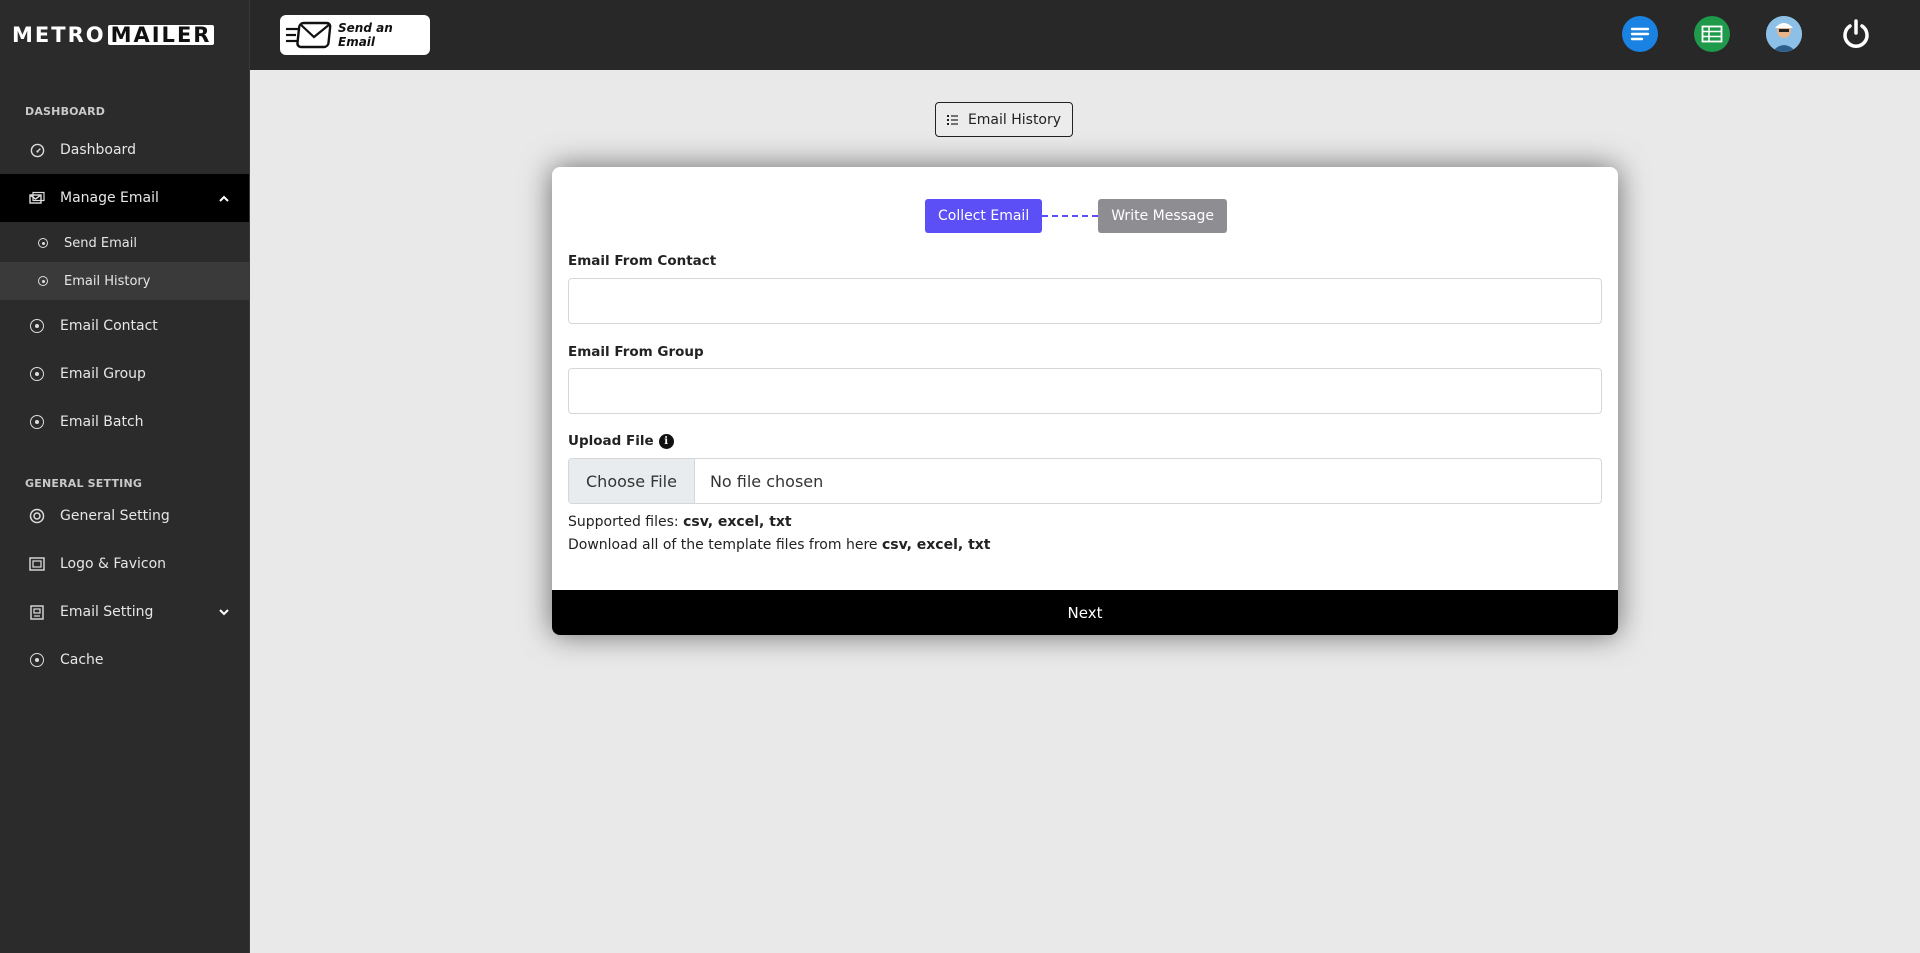 The width and height of the screenshot is (1920, 953). What do you see at coordinates (37, 516) in the screenshot?
I see `settings-icon` at bounding box center [37, 516].